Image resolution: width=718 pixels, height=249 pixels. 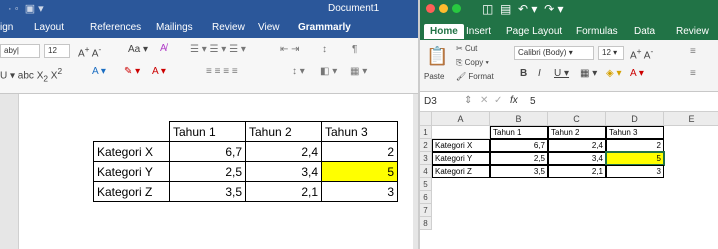 What do you see at coordinates (611, 53) in the screenshot?
I see `excel-font-size-box: 12 ▾` at bounding box center [611, 53].